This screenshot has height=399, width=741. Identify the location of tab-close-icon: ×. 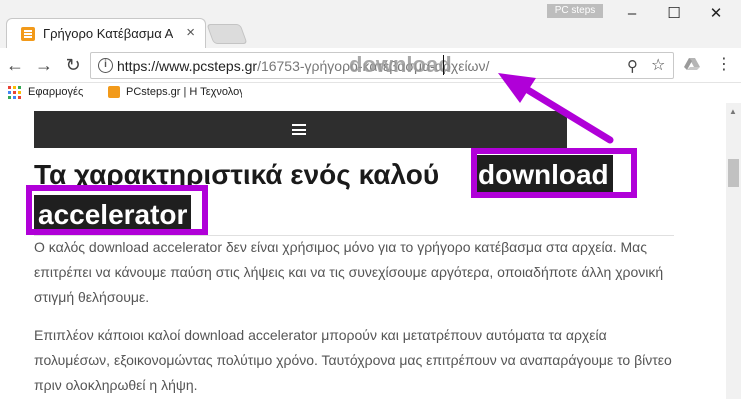
(190, 32).